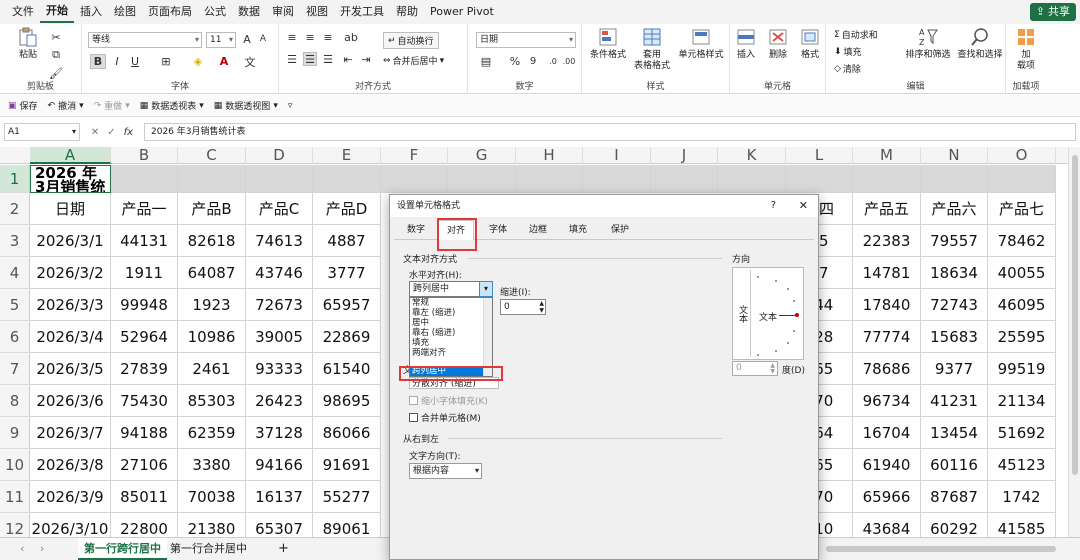 Image resolution: width=1080 pixels, height=560 pixels. I want to click on data-cell: 9377, so click(954, 369).